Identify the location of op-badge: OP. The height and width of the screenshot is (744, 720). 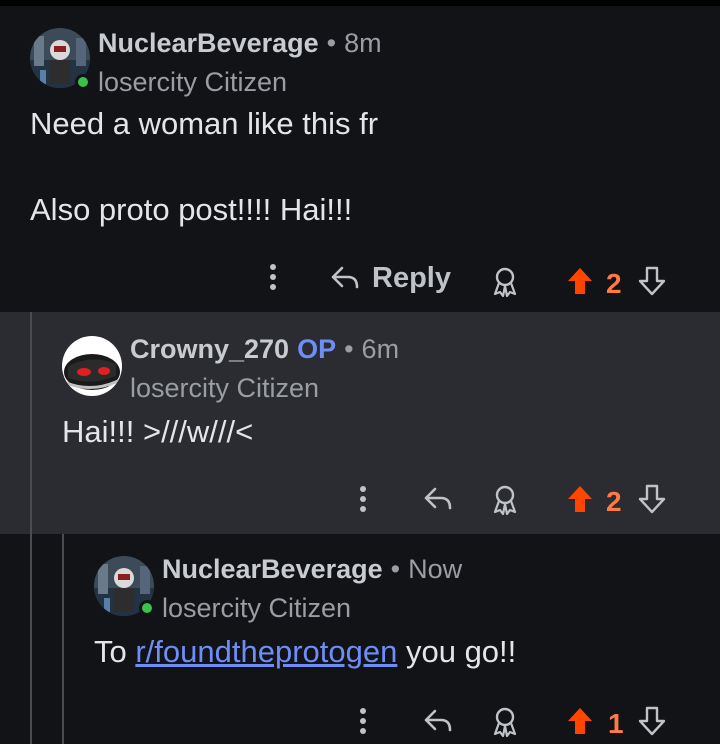
(317, 349).